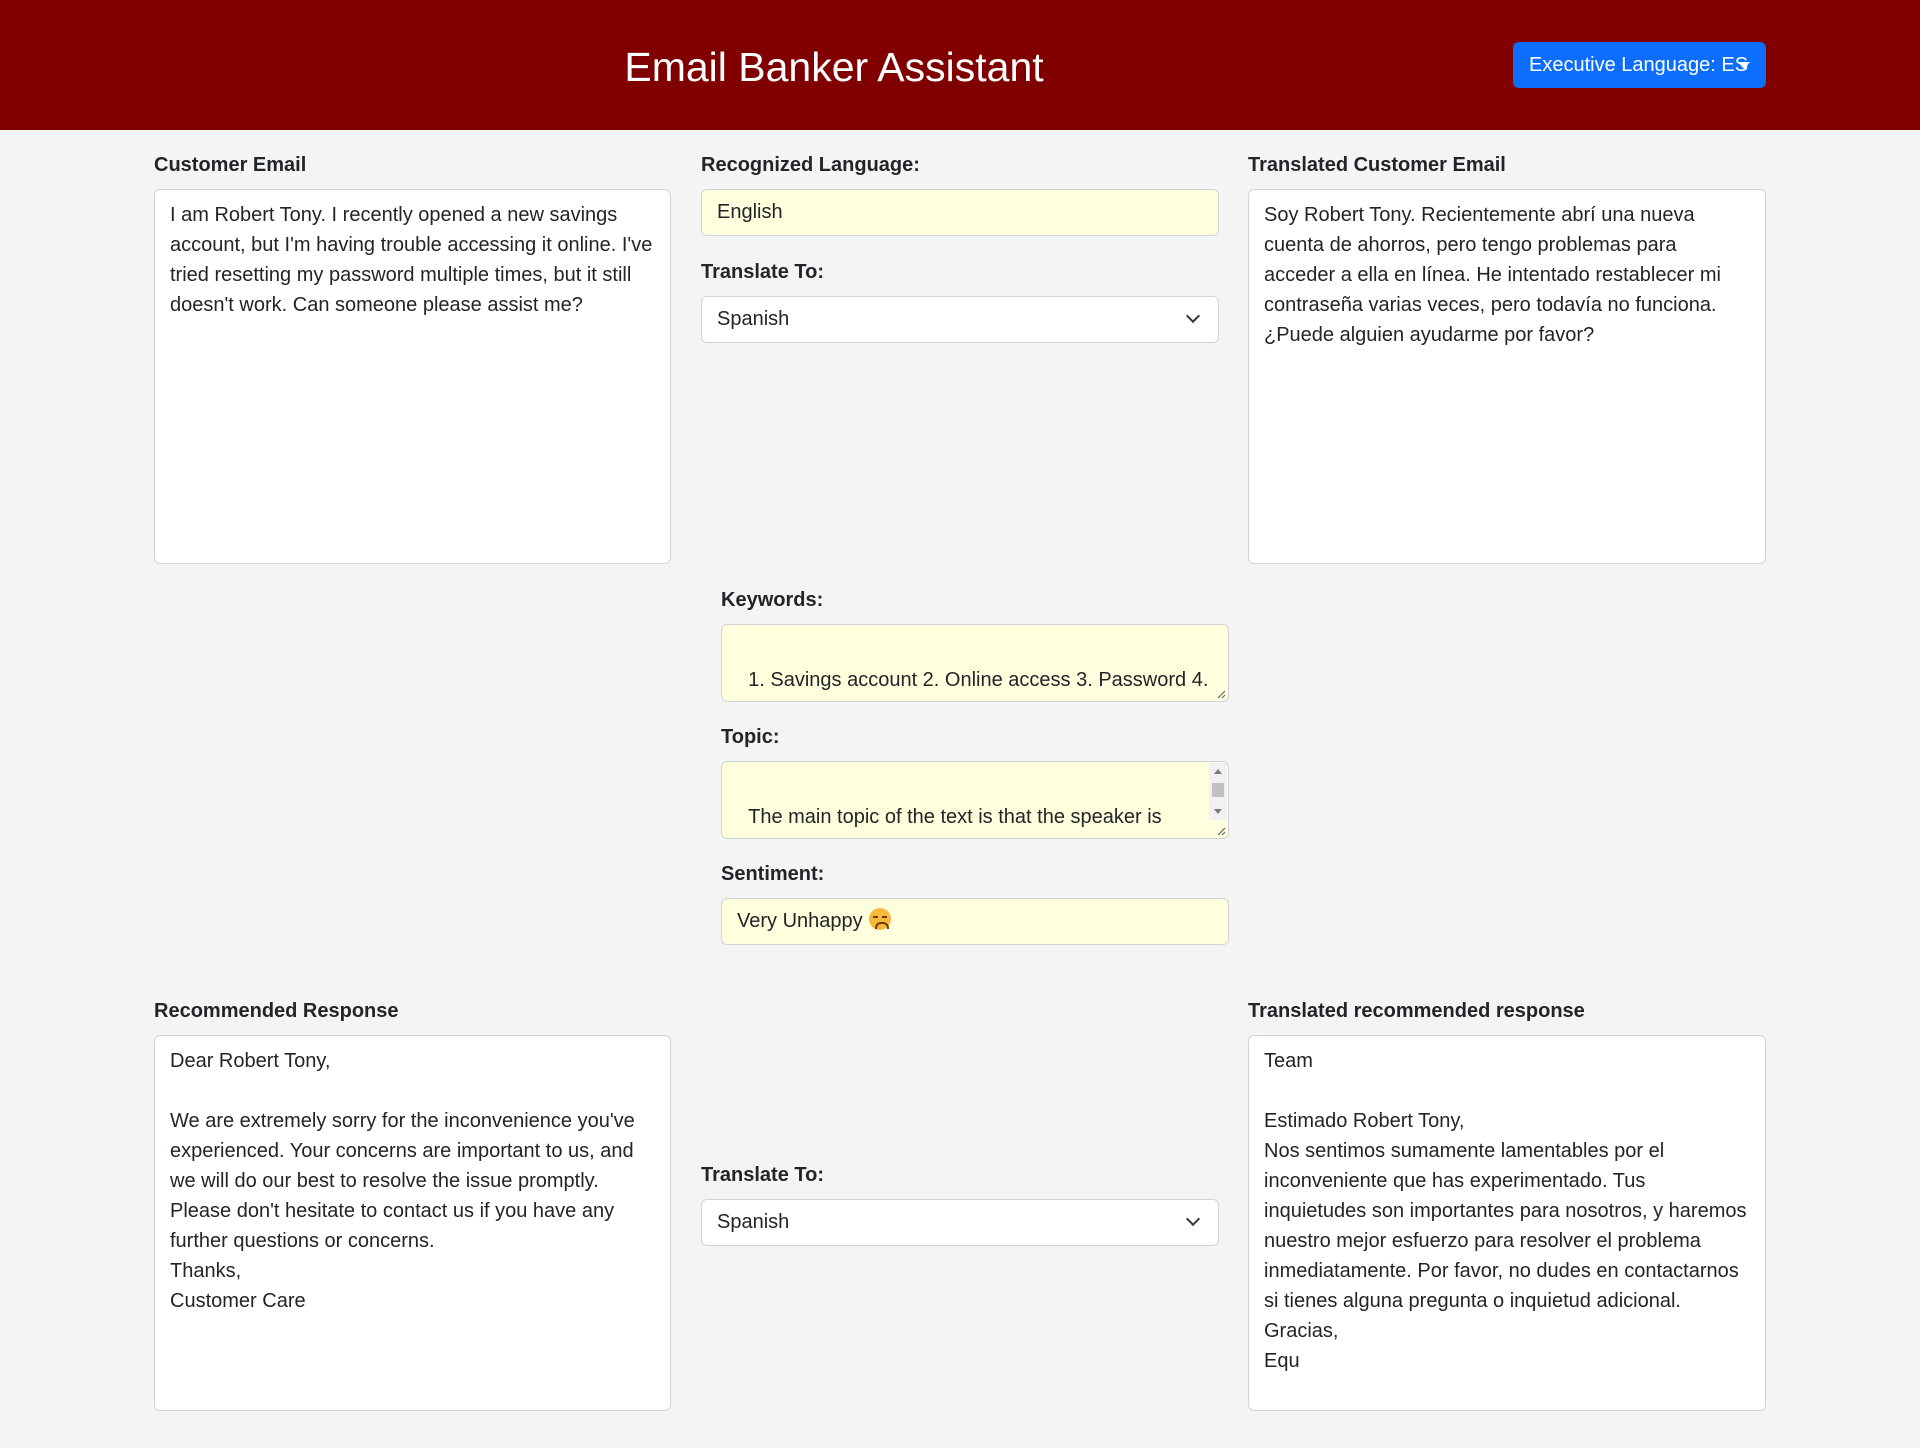 This screenshot has height=1448, width=1920. What do you see at coordinates (800, 921) in the screenshot?
I see `sentiment-value: Very Unhappy` at bounding box center [800, 921].